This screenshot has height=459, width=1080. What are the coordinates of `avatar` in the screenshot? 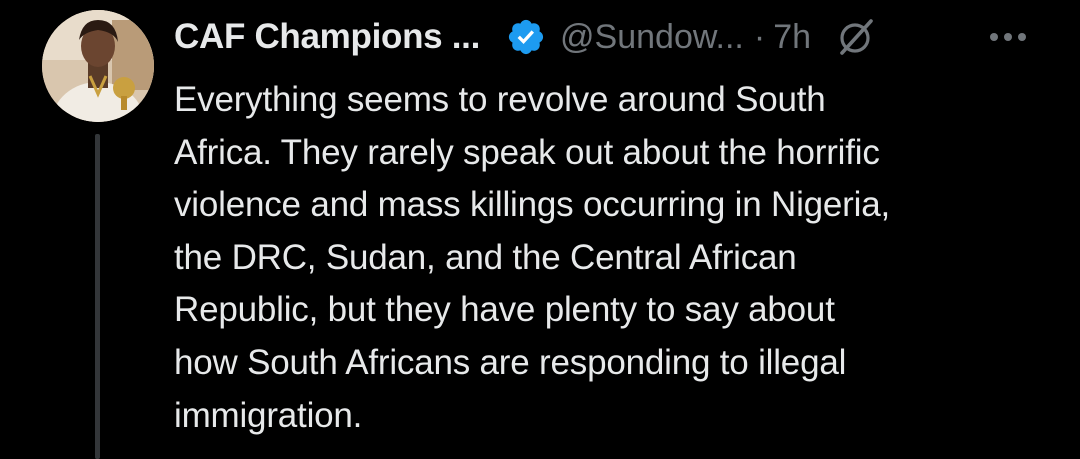 It's located at (98, 66).